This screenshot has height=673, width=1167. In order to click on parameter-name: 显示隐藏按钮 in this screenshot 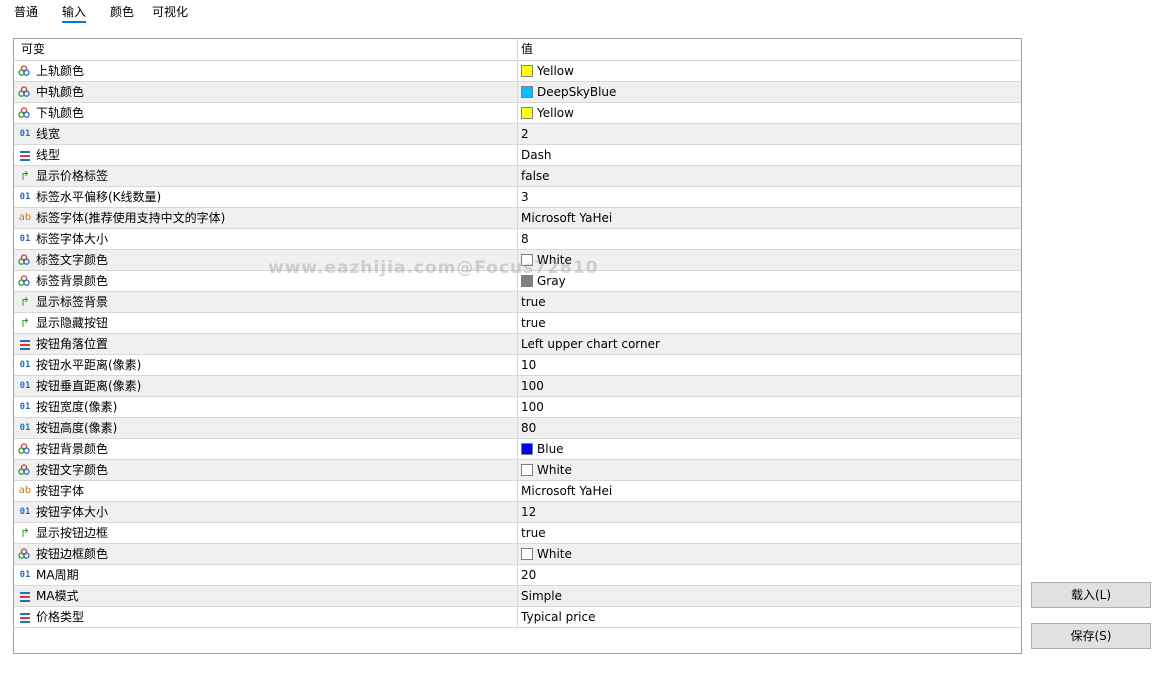, I will do `click(72, 323)`.